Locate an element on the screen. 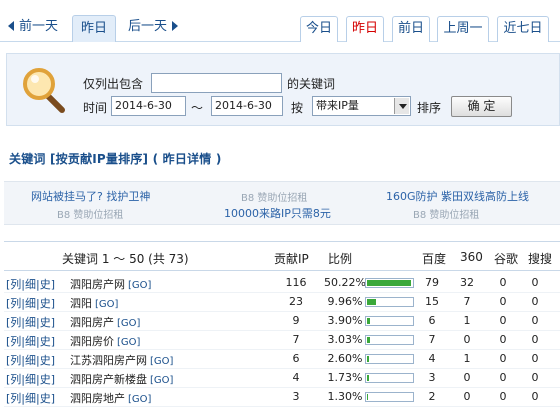 The image size is (560, 409). tab-yesterday: 昨日 is located at coordinates (365, 29).